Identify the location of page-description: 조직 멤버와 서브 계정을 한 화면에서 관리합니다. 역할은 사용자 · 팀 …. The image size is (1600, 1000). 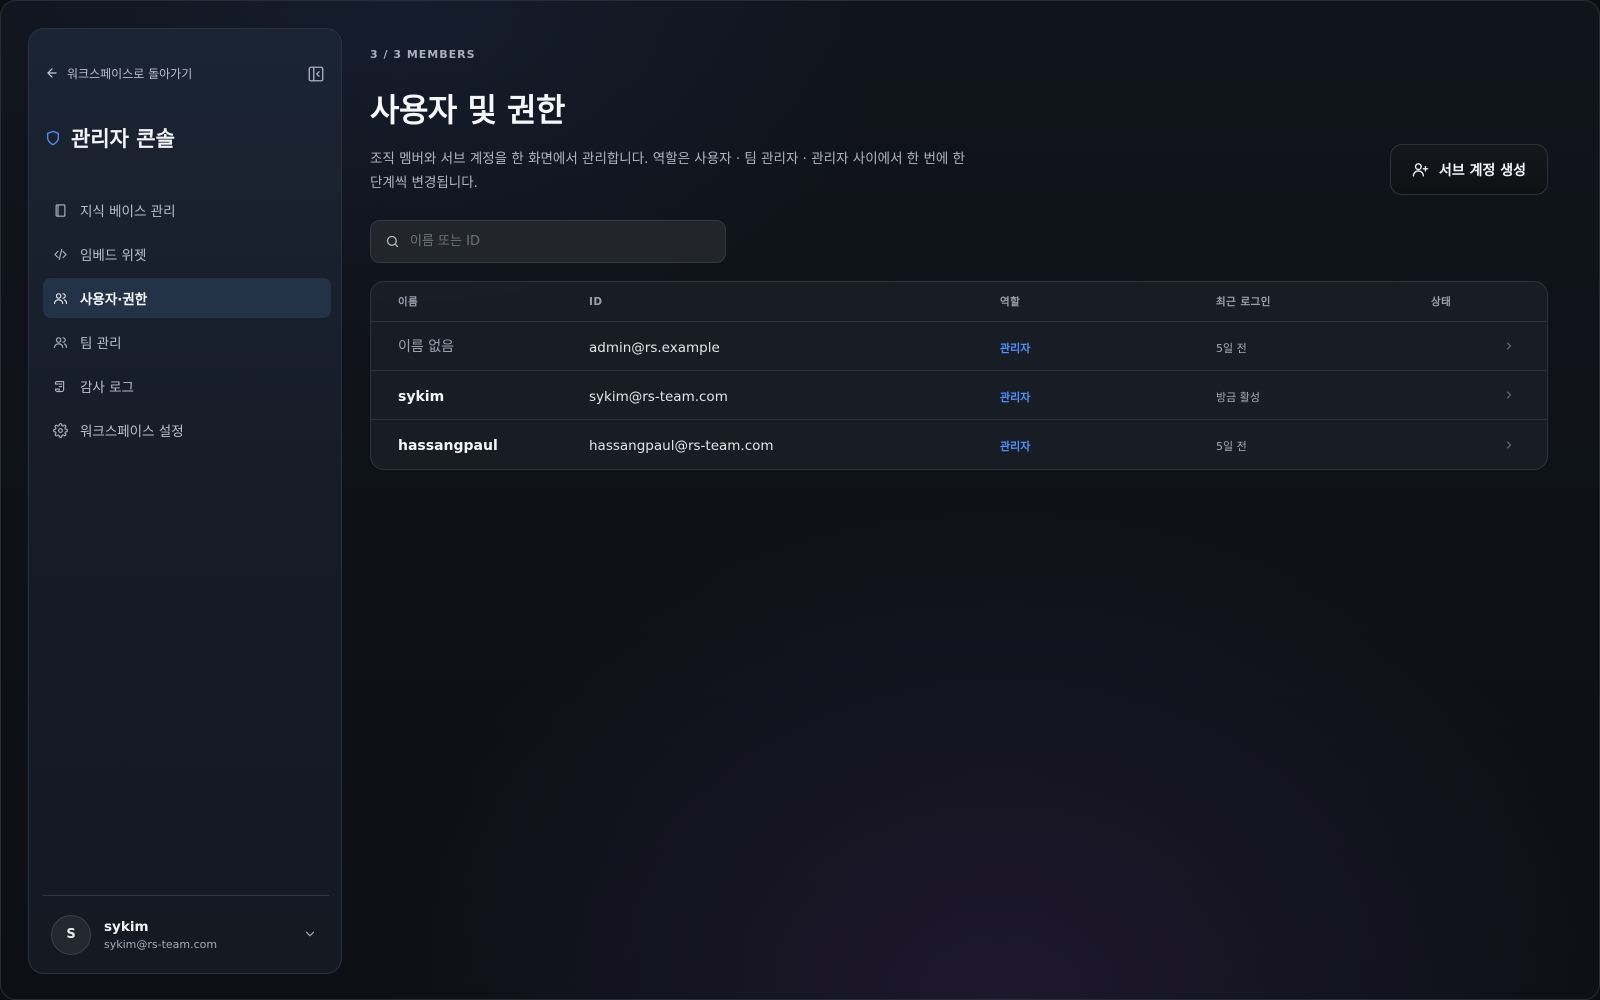
(668, 171).